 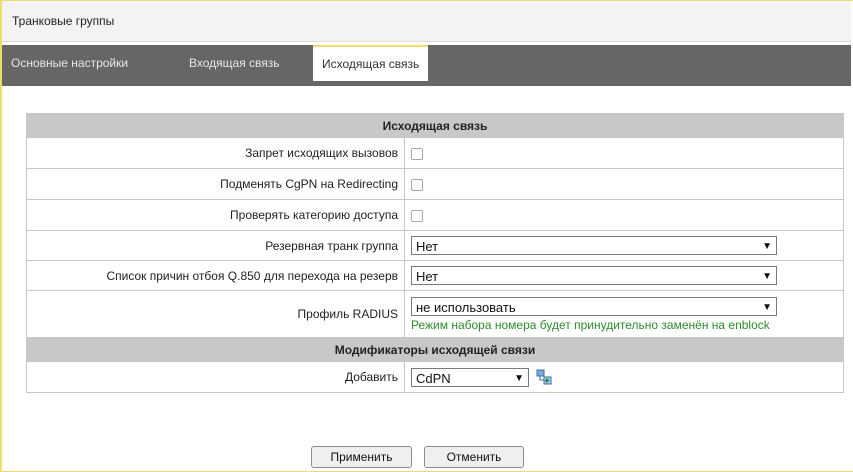 I want to click on page-title: Транковые группы, so click(x=63, y=21).